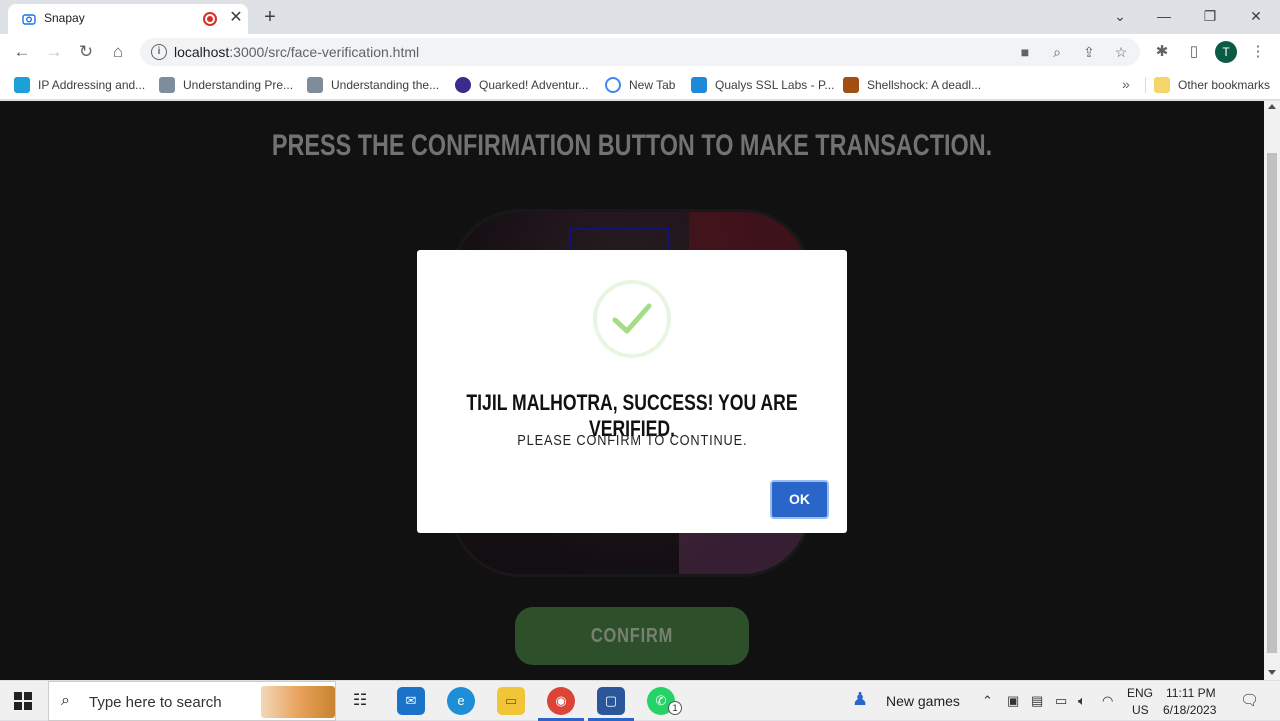 The image size is (1280, 721). Describe the element at coordinates (86, 52) in the screenshot. I see `reload-icon: ↻` at that location.